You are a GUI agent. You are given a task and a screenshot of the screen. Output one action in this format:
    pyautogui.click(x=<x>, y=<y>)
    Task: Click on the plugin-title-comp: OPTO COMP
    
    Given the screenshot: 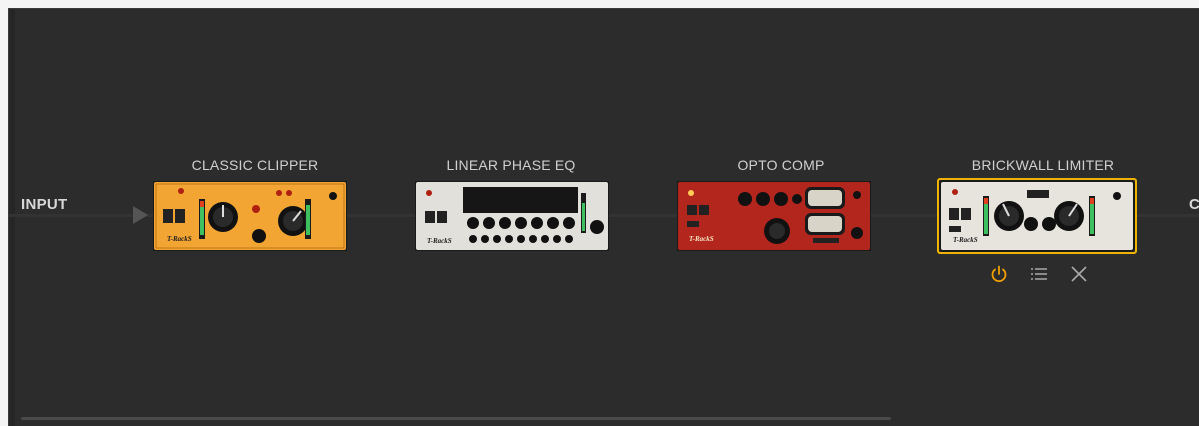 What is the action you would take?
    pyautogui.click(x=781, y=165)
    